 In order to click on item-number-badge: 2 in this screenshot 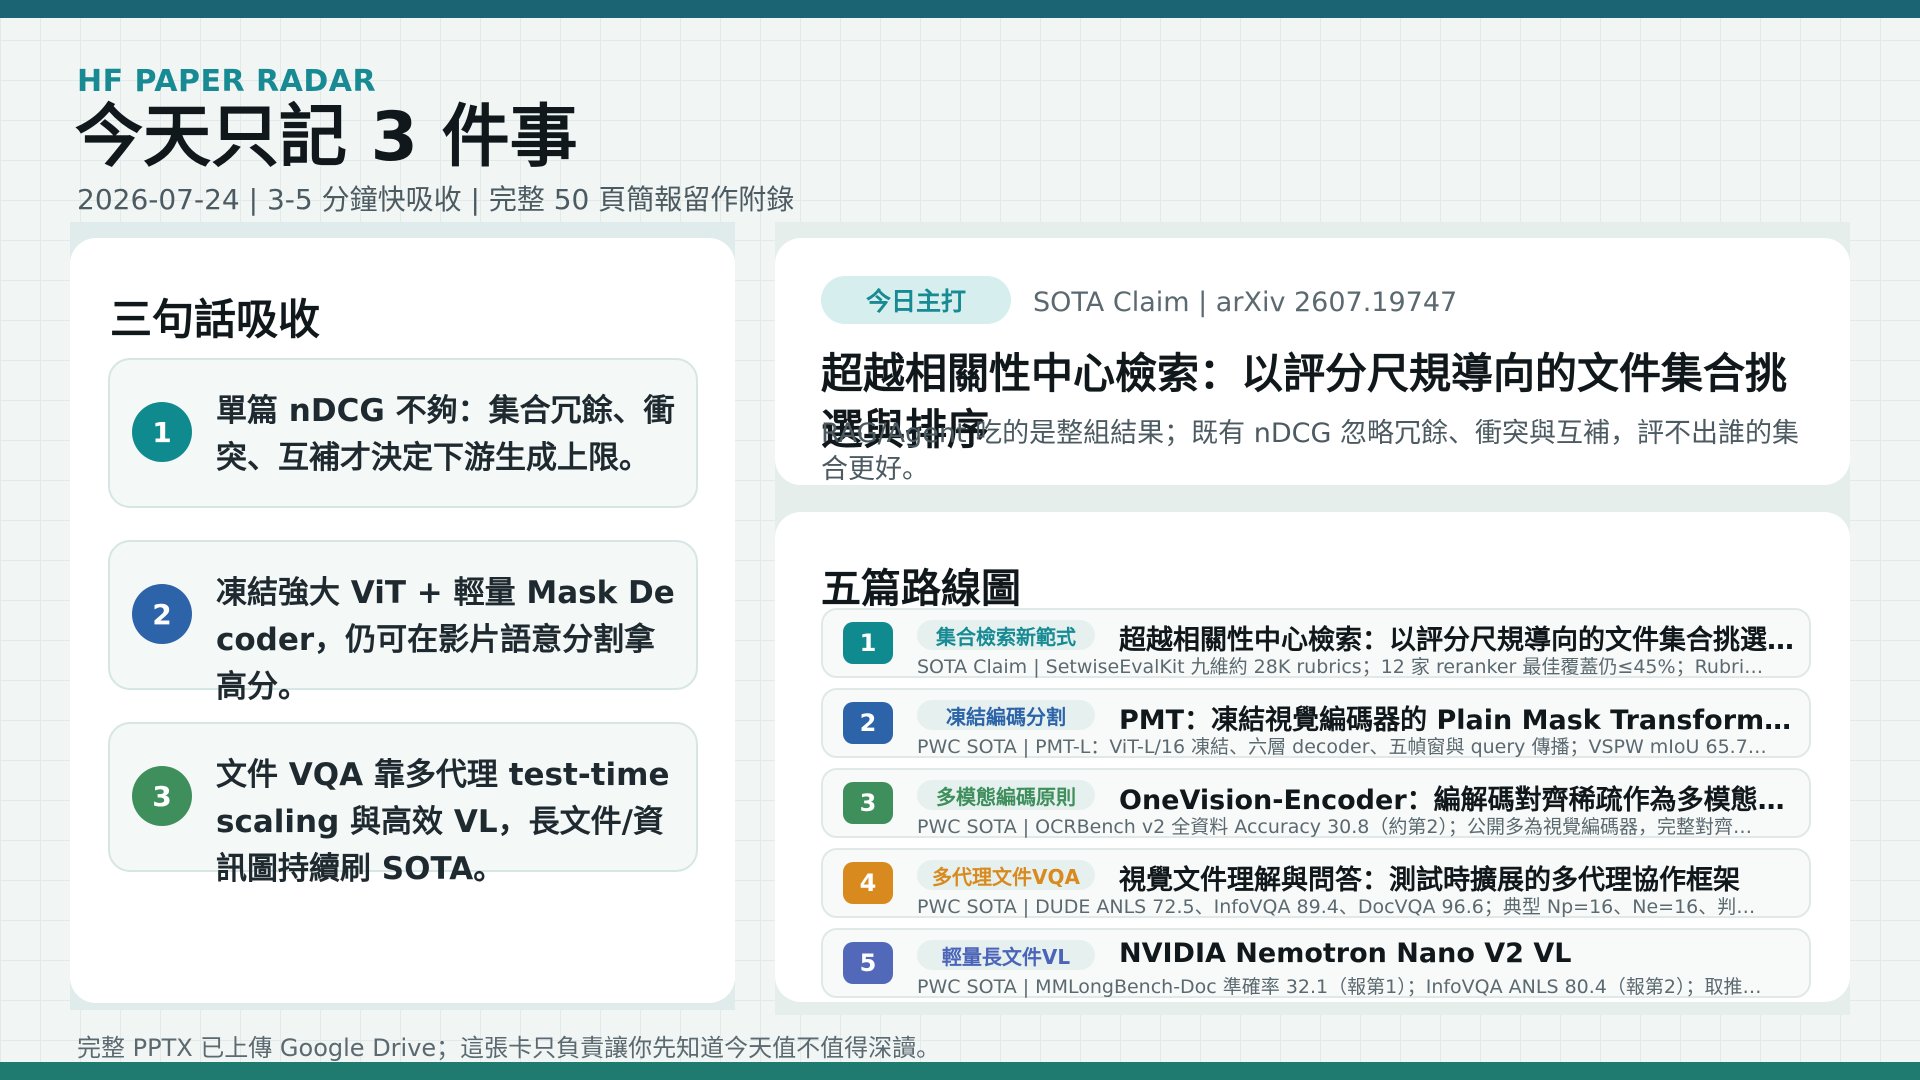, I will do `click(868, 723)`.